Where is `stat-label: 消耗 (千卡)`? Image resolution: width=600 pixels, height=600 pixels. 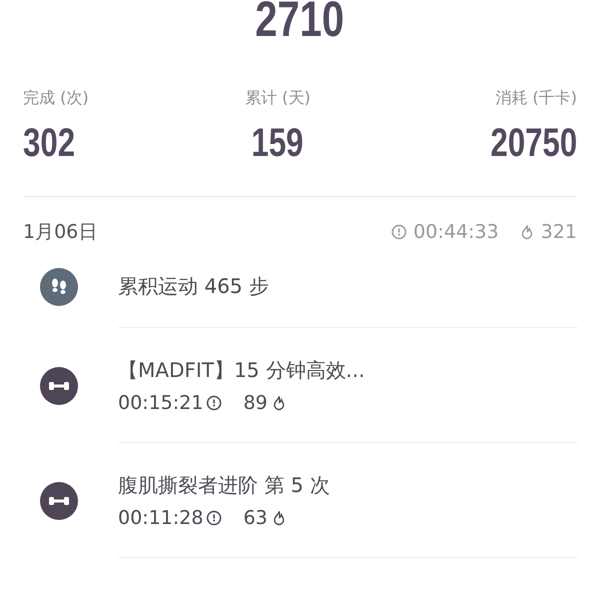
stat-label: 消耗 (千卡) is located at coordinates (536, 98).